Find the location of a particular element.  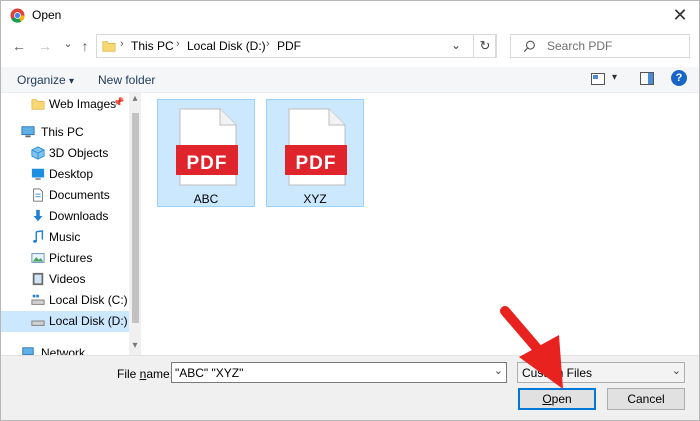

organize-label: Organize is located at coordinates (41, 80).